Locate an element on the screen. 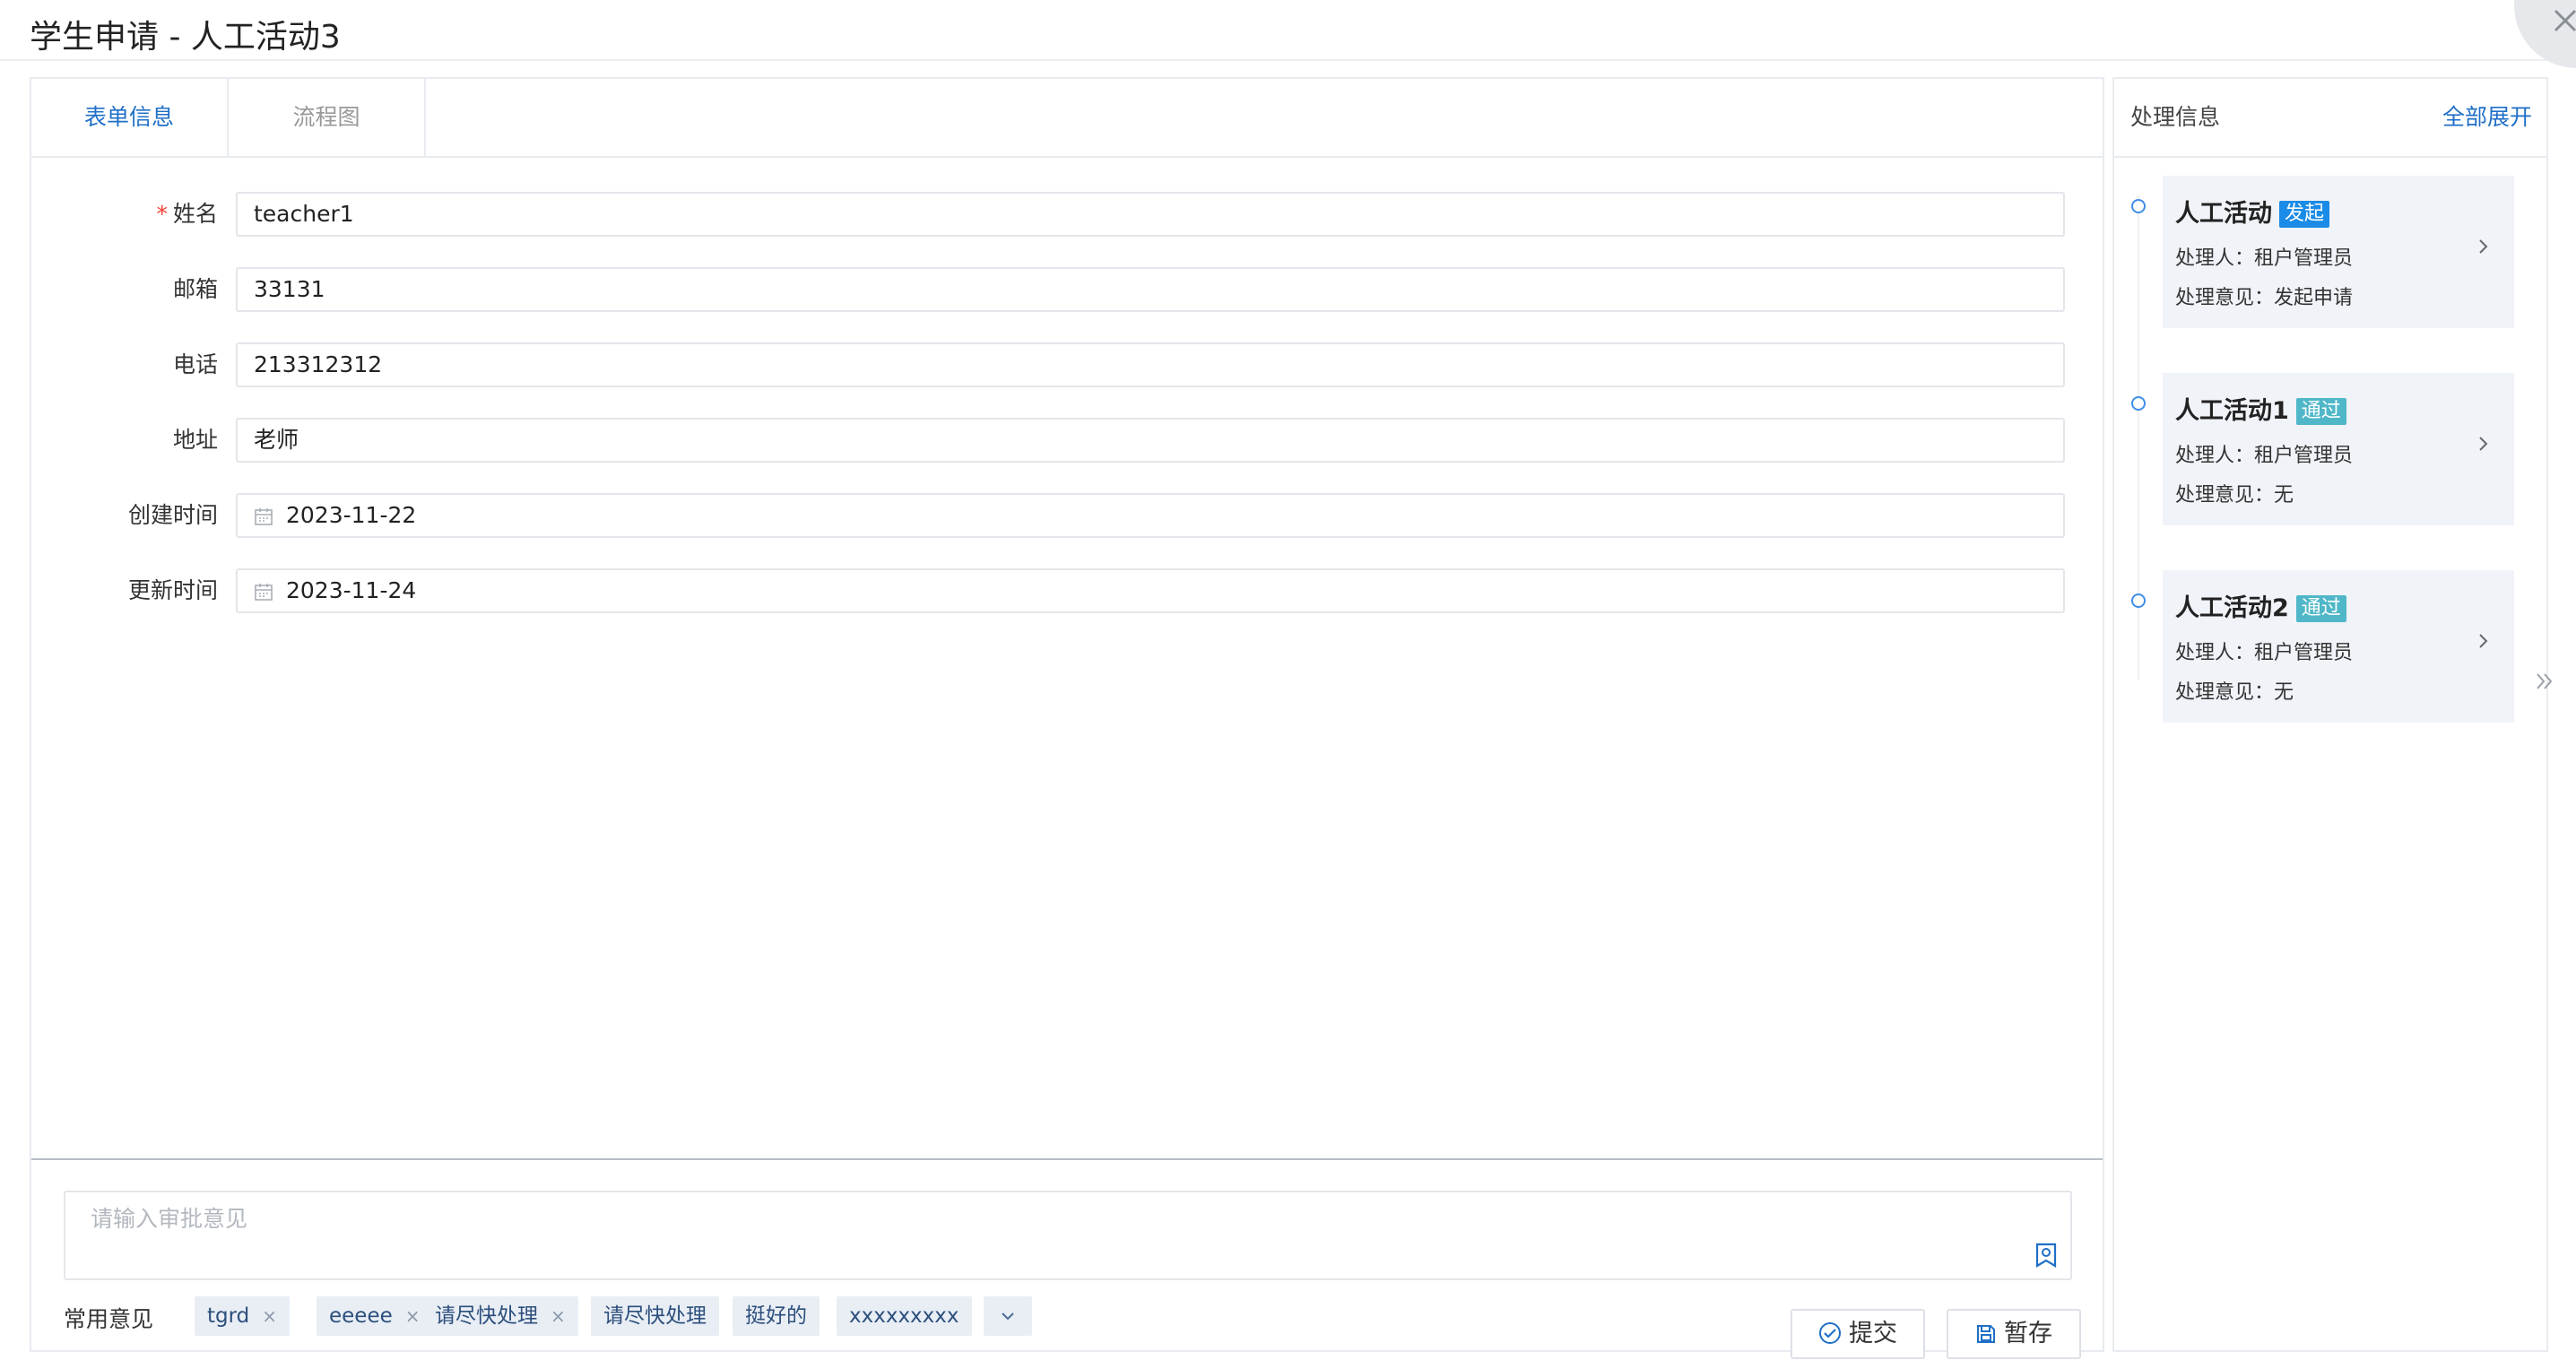 The width and height of the screenshot is (2576, 1360). record-name: 人工活动1 通过 is located at coordinates (2260, 408).